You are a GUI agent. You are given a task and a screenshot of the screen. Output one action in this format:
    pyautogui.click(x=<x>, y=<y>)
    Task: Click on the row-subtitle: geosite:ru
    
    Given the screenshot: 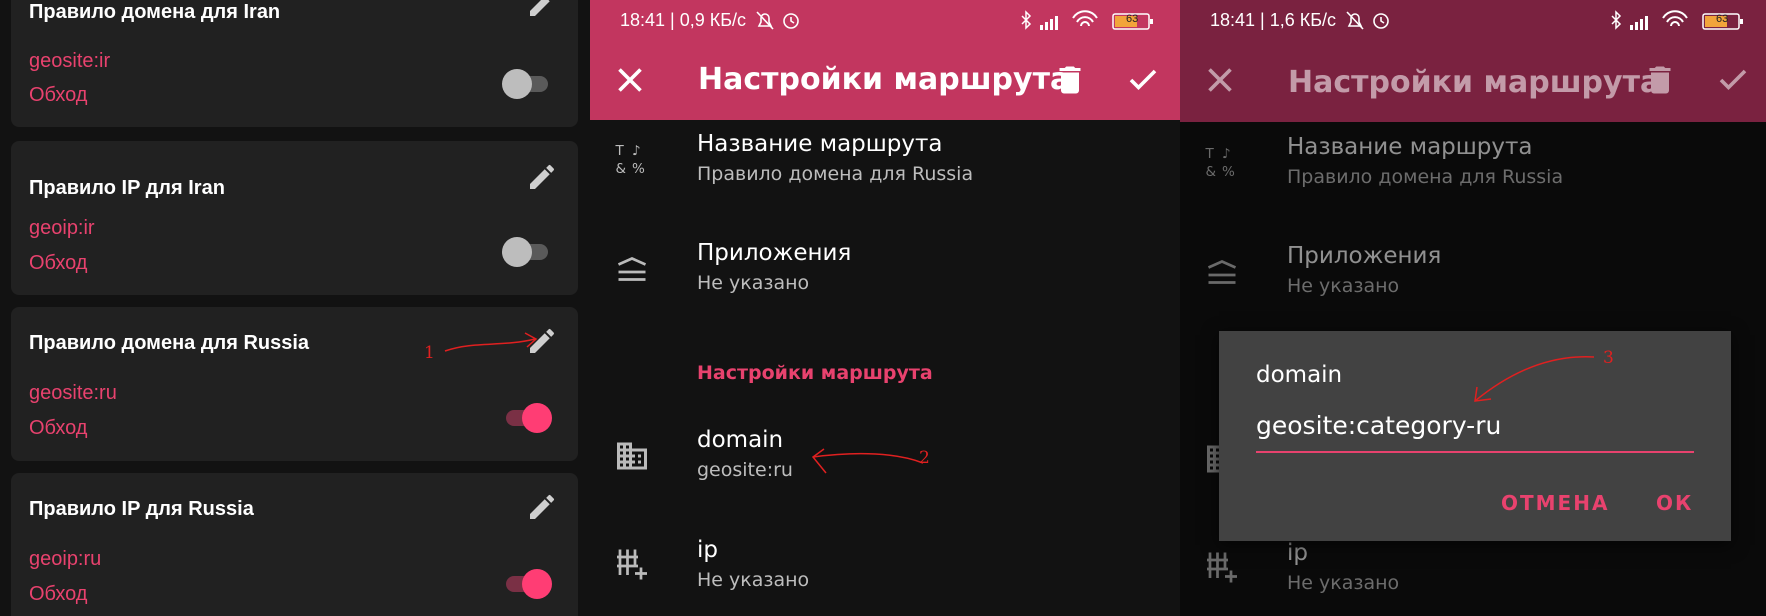 What is the action you would take?
    pyautogui.click(x=745, y=470)
    